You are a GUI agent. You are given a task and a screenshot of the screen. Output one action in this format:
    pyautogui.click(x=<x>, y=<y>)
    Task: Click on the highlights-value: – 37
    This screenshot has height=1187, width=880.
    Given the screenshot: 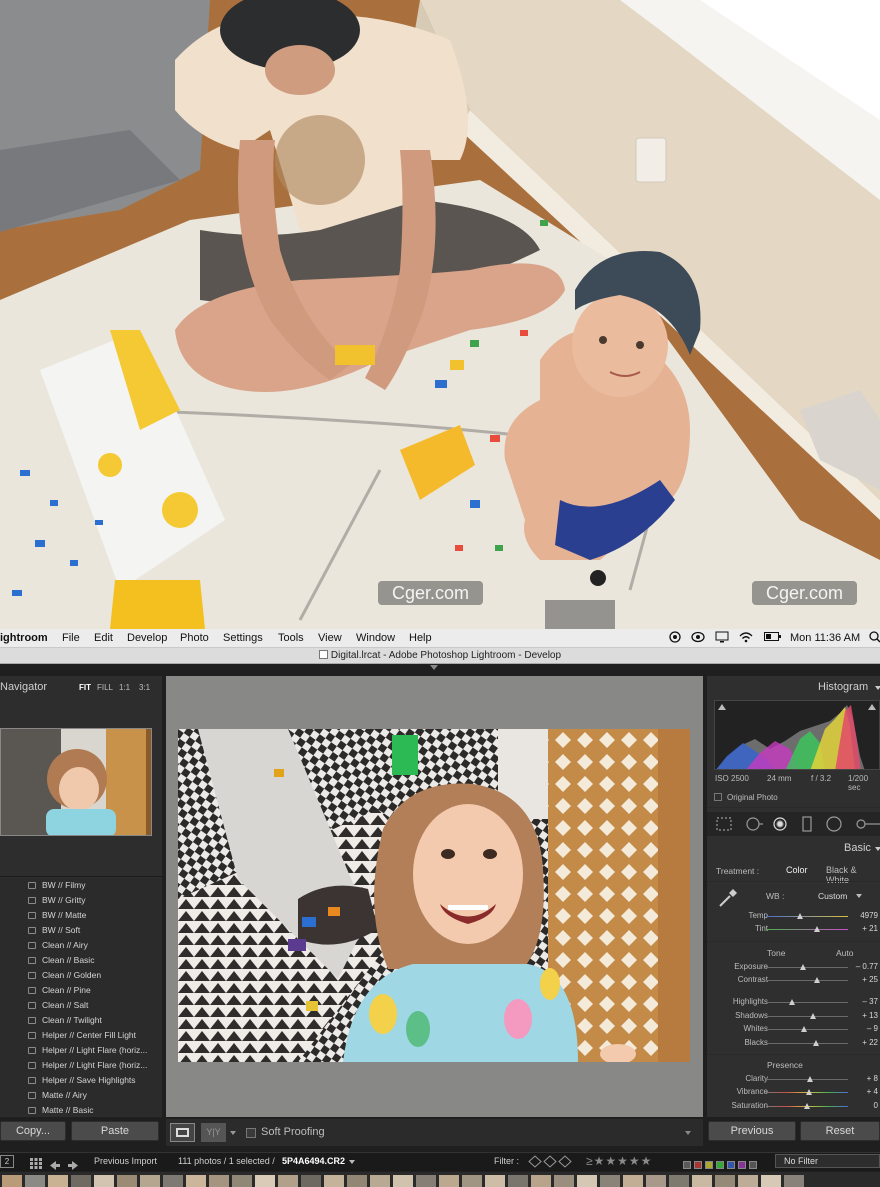 What is the action you would take?
    pyautogui.click(x=870, y=1001)
    